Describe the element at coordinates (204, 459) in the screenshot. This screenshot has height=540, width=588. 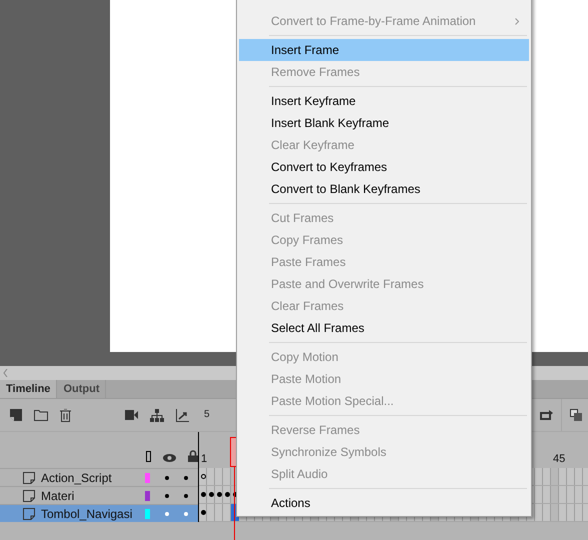
I see `frame-number: 1` at that location.